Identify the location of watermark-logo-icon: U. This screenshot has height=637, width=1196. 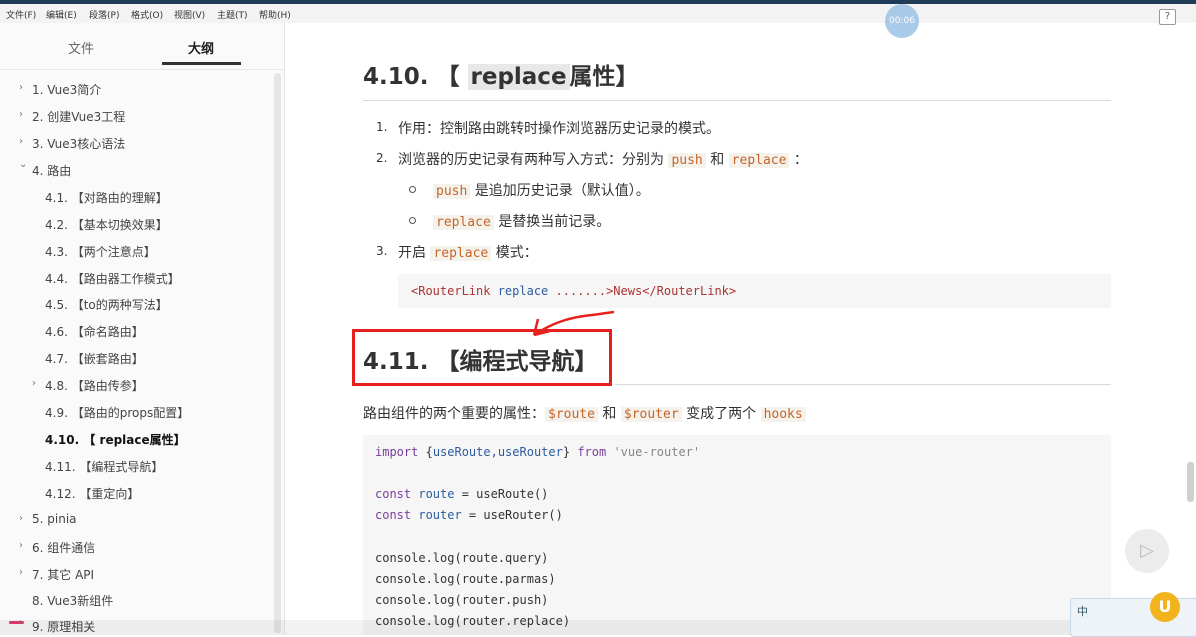
(1165, 607).